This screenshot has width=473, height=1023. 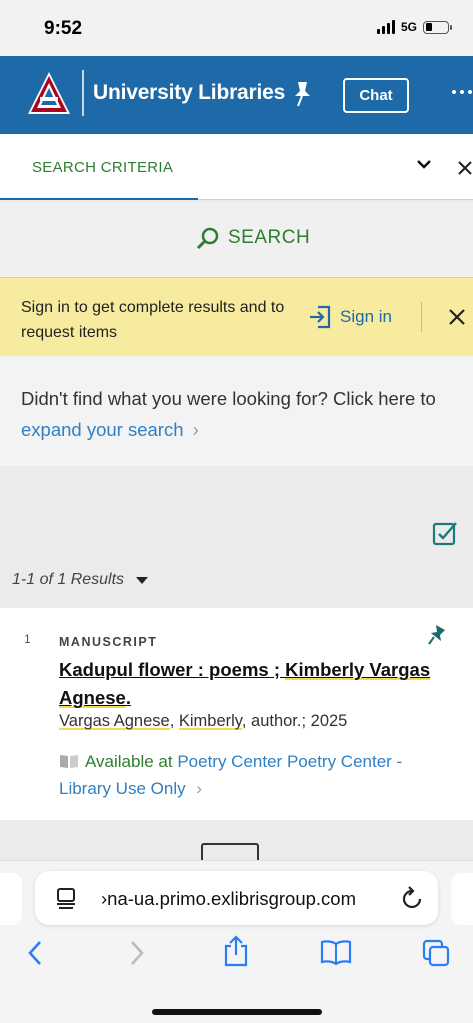 I want to click on forward-button, so click(x=137, y=955).